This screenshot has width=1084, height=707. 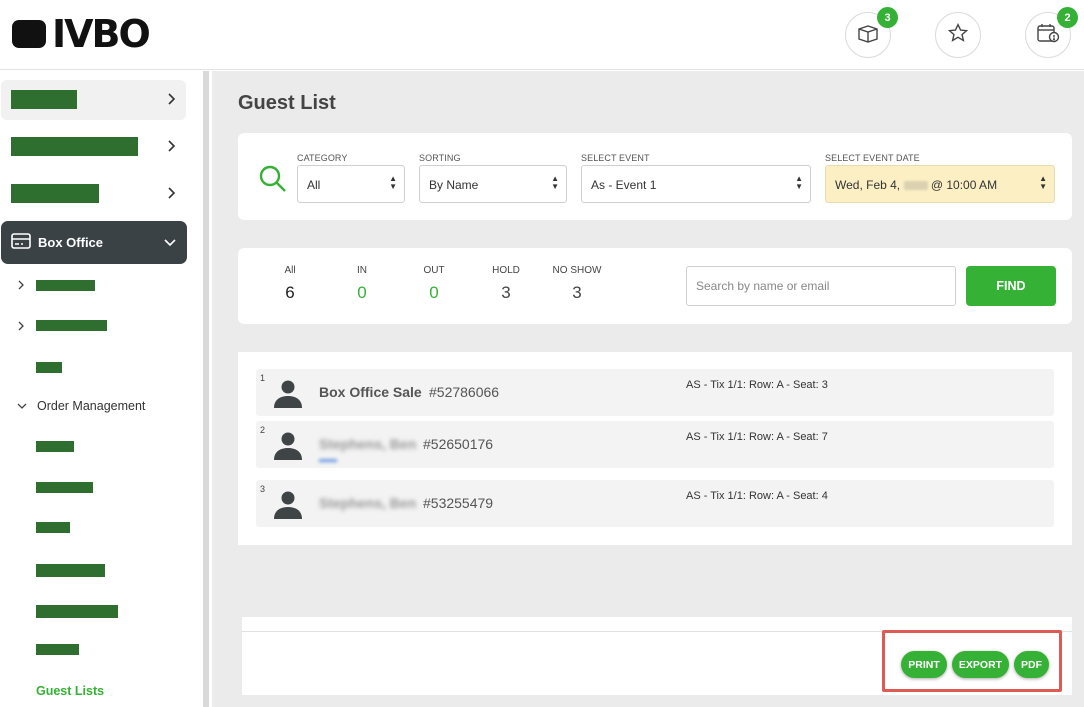 What do you see at coordinates (263, 489) in the screenshot?
I see `row-number: 3` at bounding box center [263, 489].